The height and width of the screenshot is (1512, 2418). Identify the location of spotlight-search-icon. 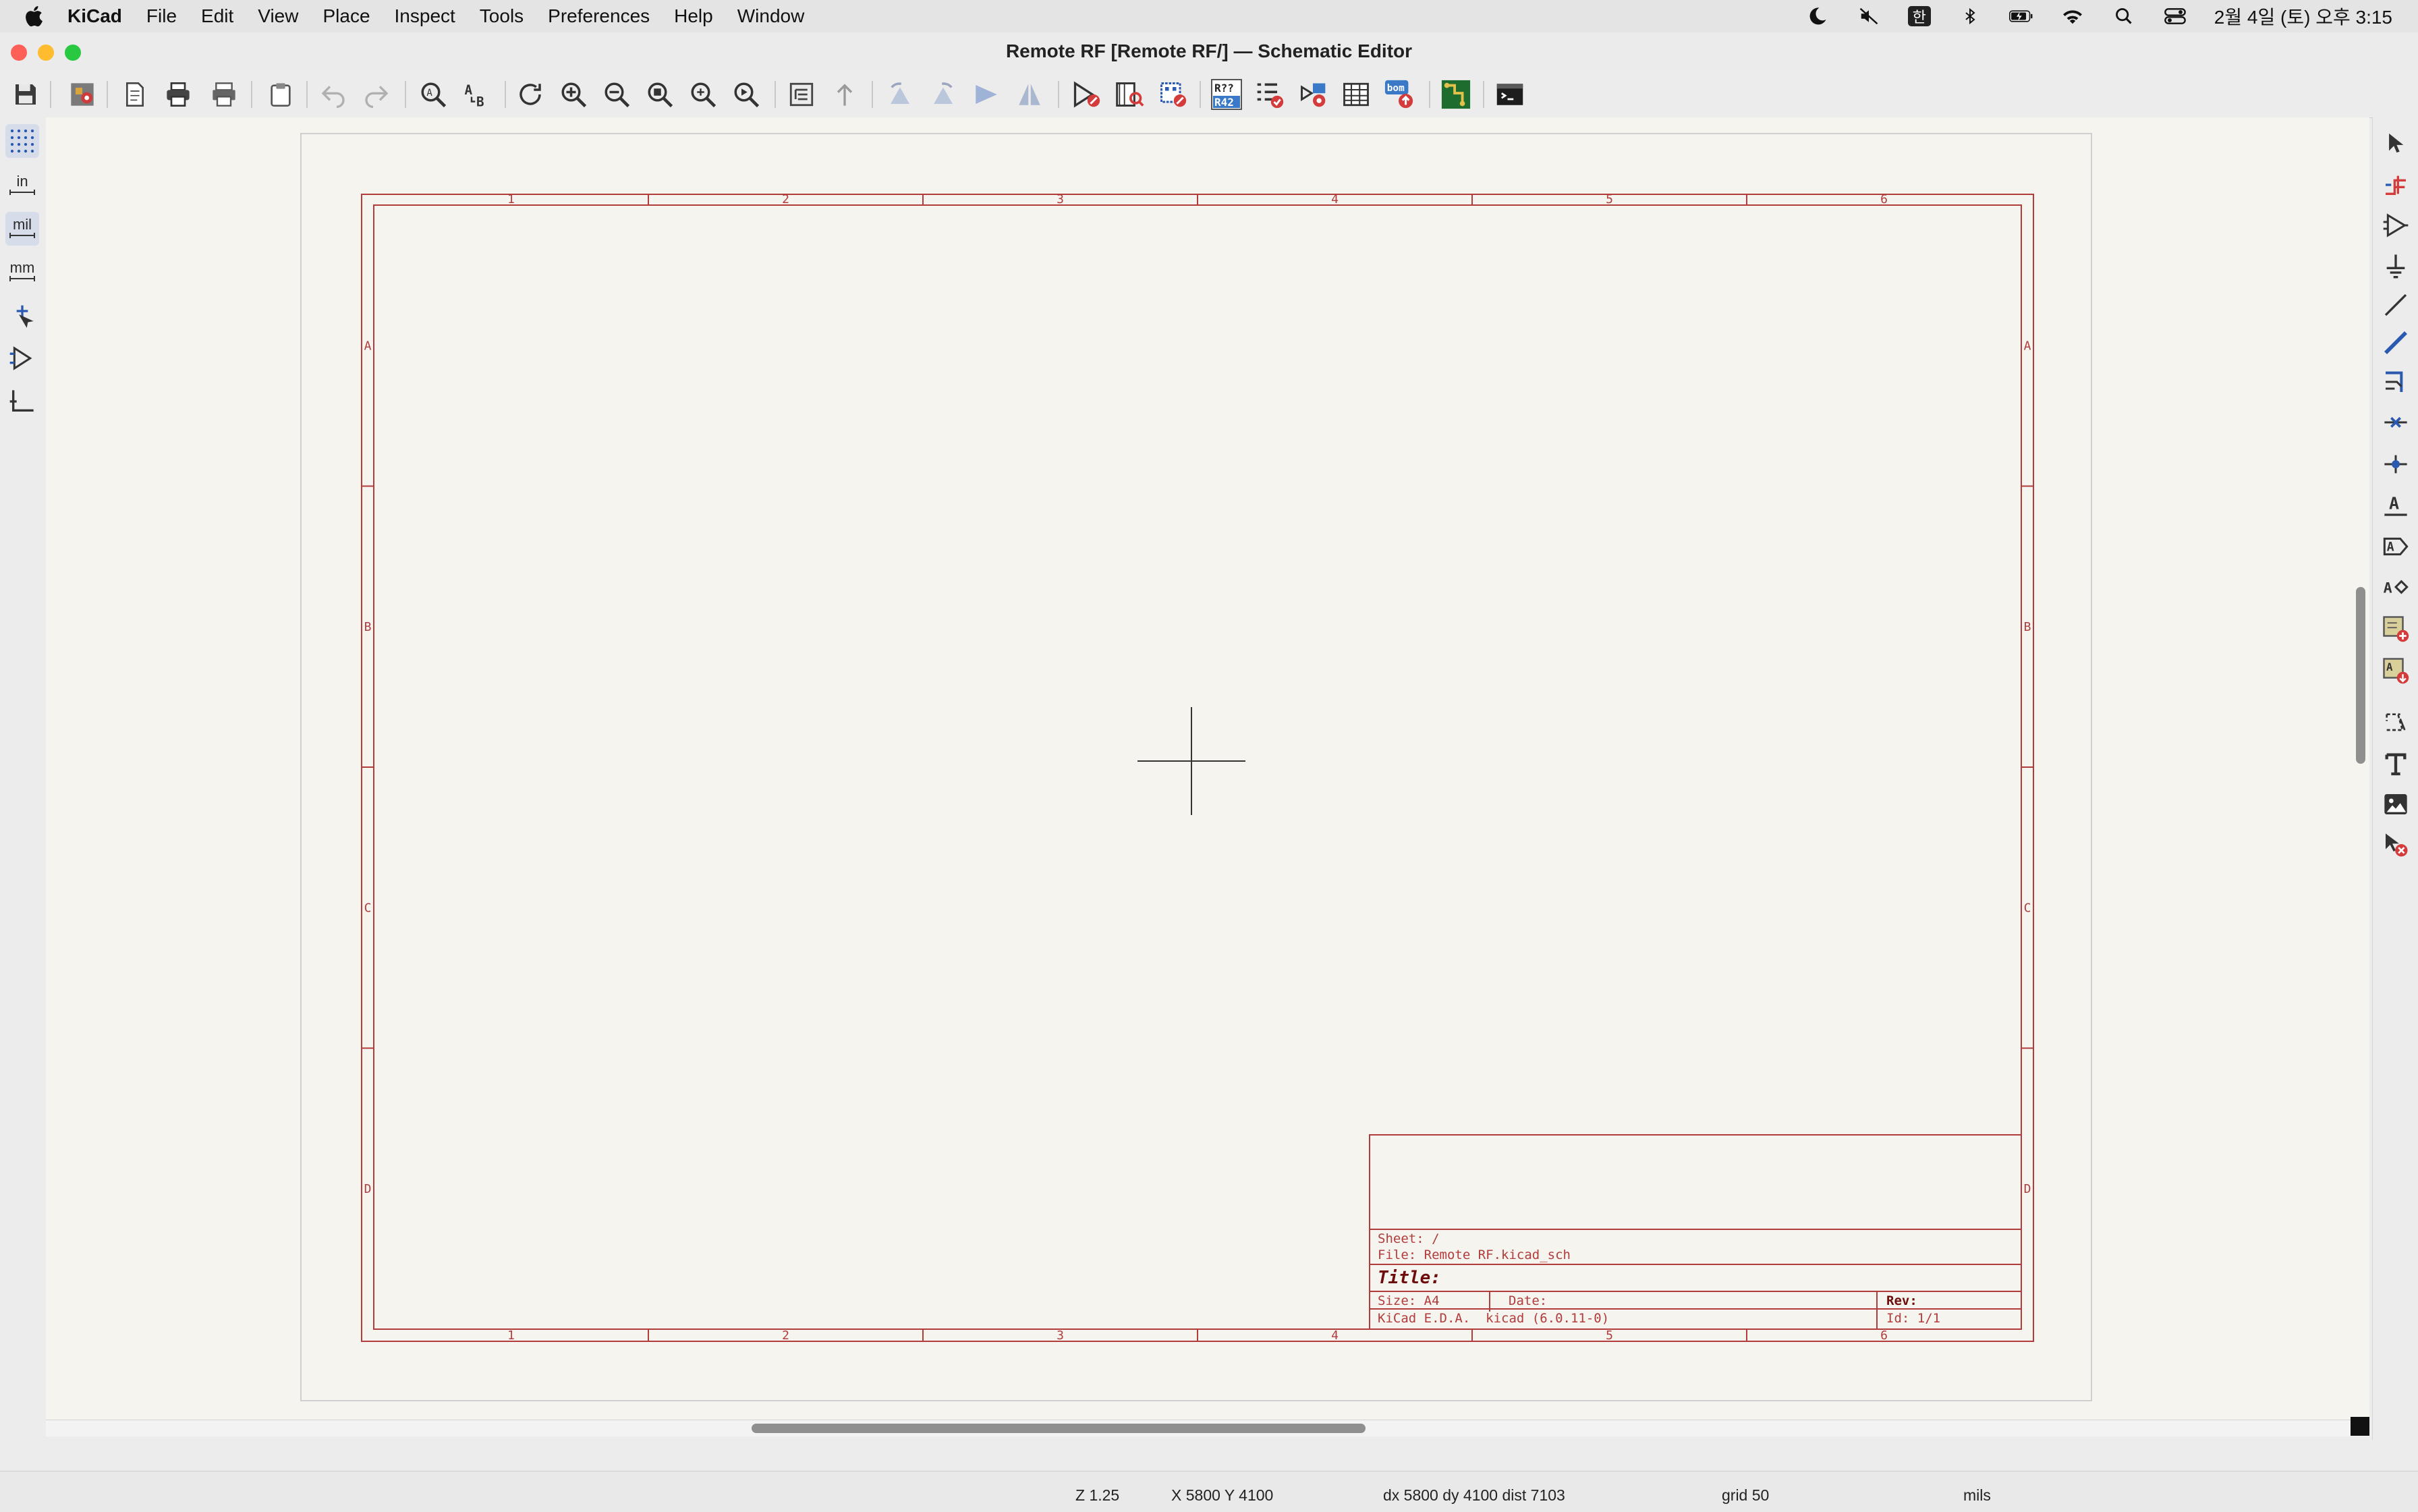
(2124, 16).